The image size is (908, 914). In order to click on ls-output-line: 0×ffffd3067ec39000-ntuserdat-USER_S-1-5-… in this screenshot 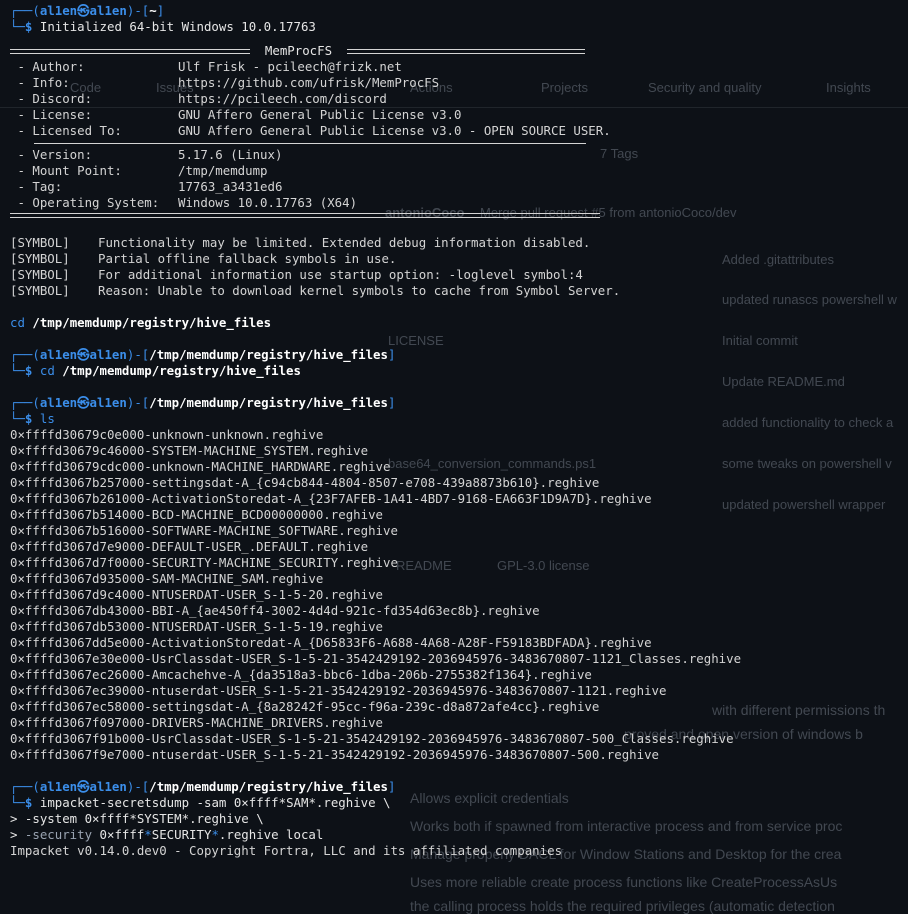, I will do `click(338, 690)`.